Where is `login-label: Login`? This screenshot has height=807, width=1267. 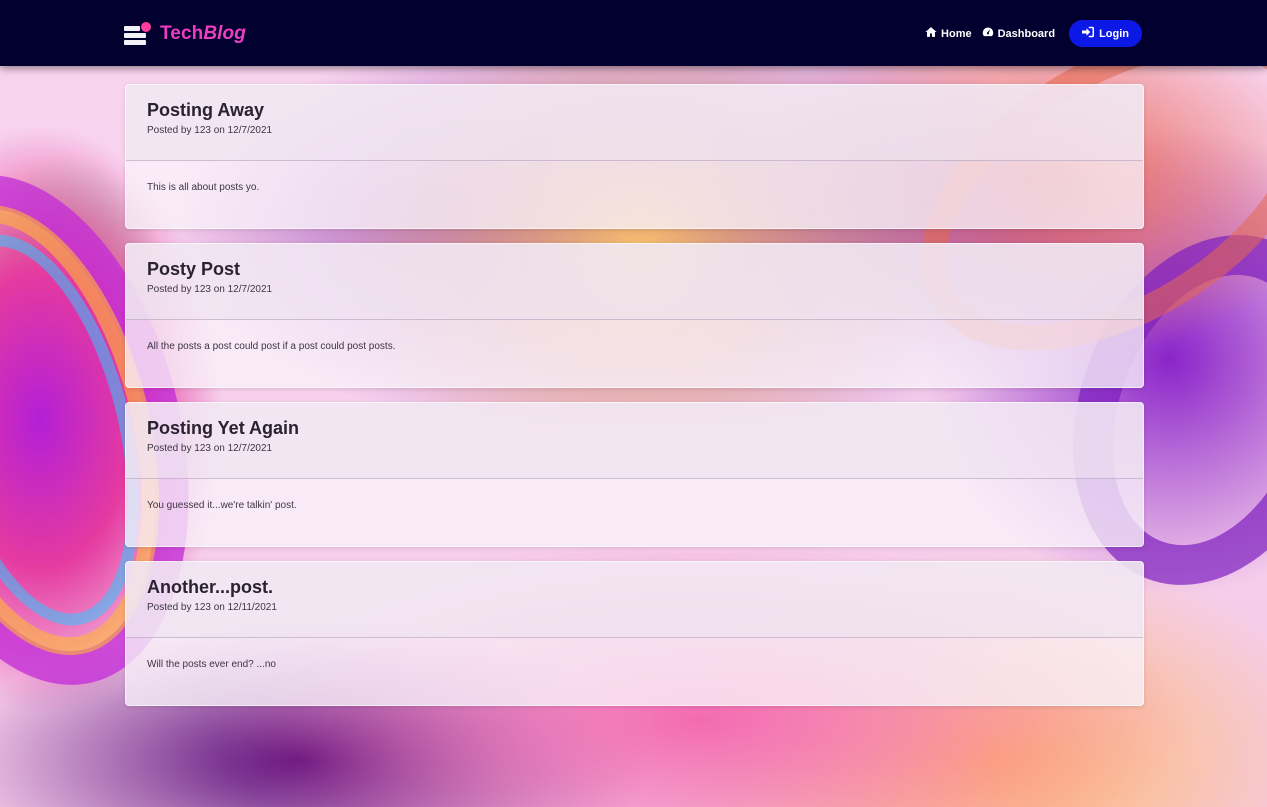 login-label: Login is located at coordinates (1114, 33).